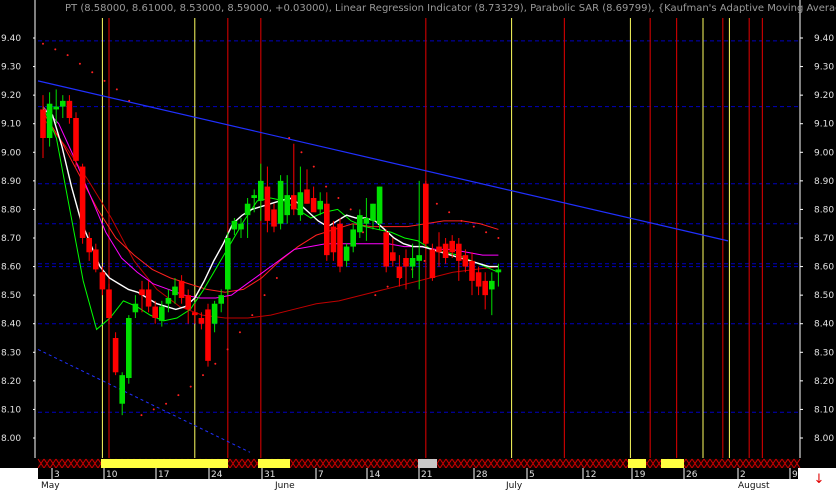 This screenshot has height=490, width=836. Describe the element at coordinates (11, 153) in the screenshot. I see `y-tick-label-left: 9.00` at that location.